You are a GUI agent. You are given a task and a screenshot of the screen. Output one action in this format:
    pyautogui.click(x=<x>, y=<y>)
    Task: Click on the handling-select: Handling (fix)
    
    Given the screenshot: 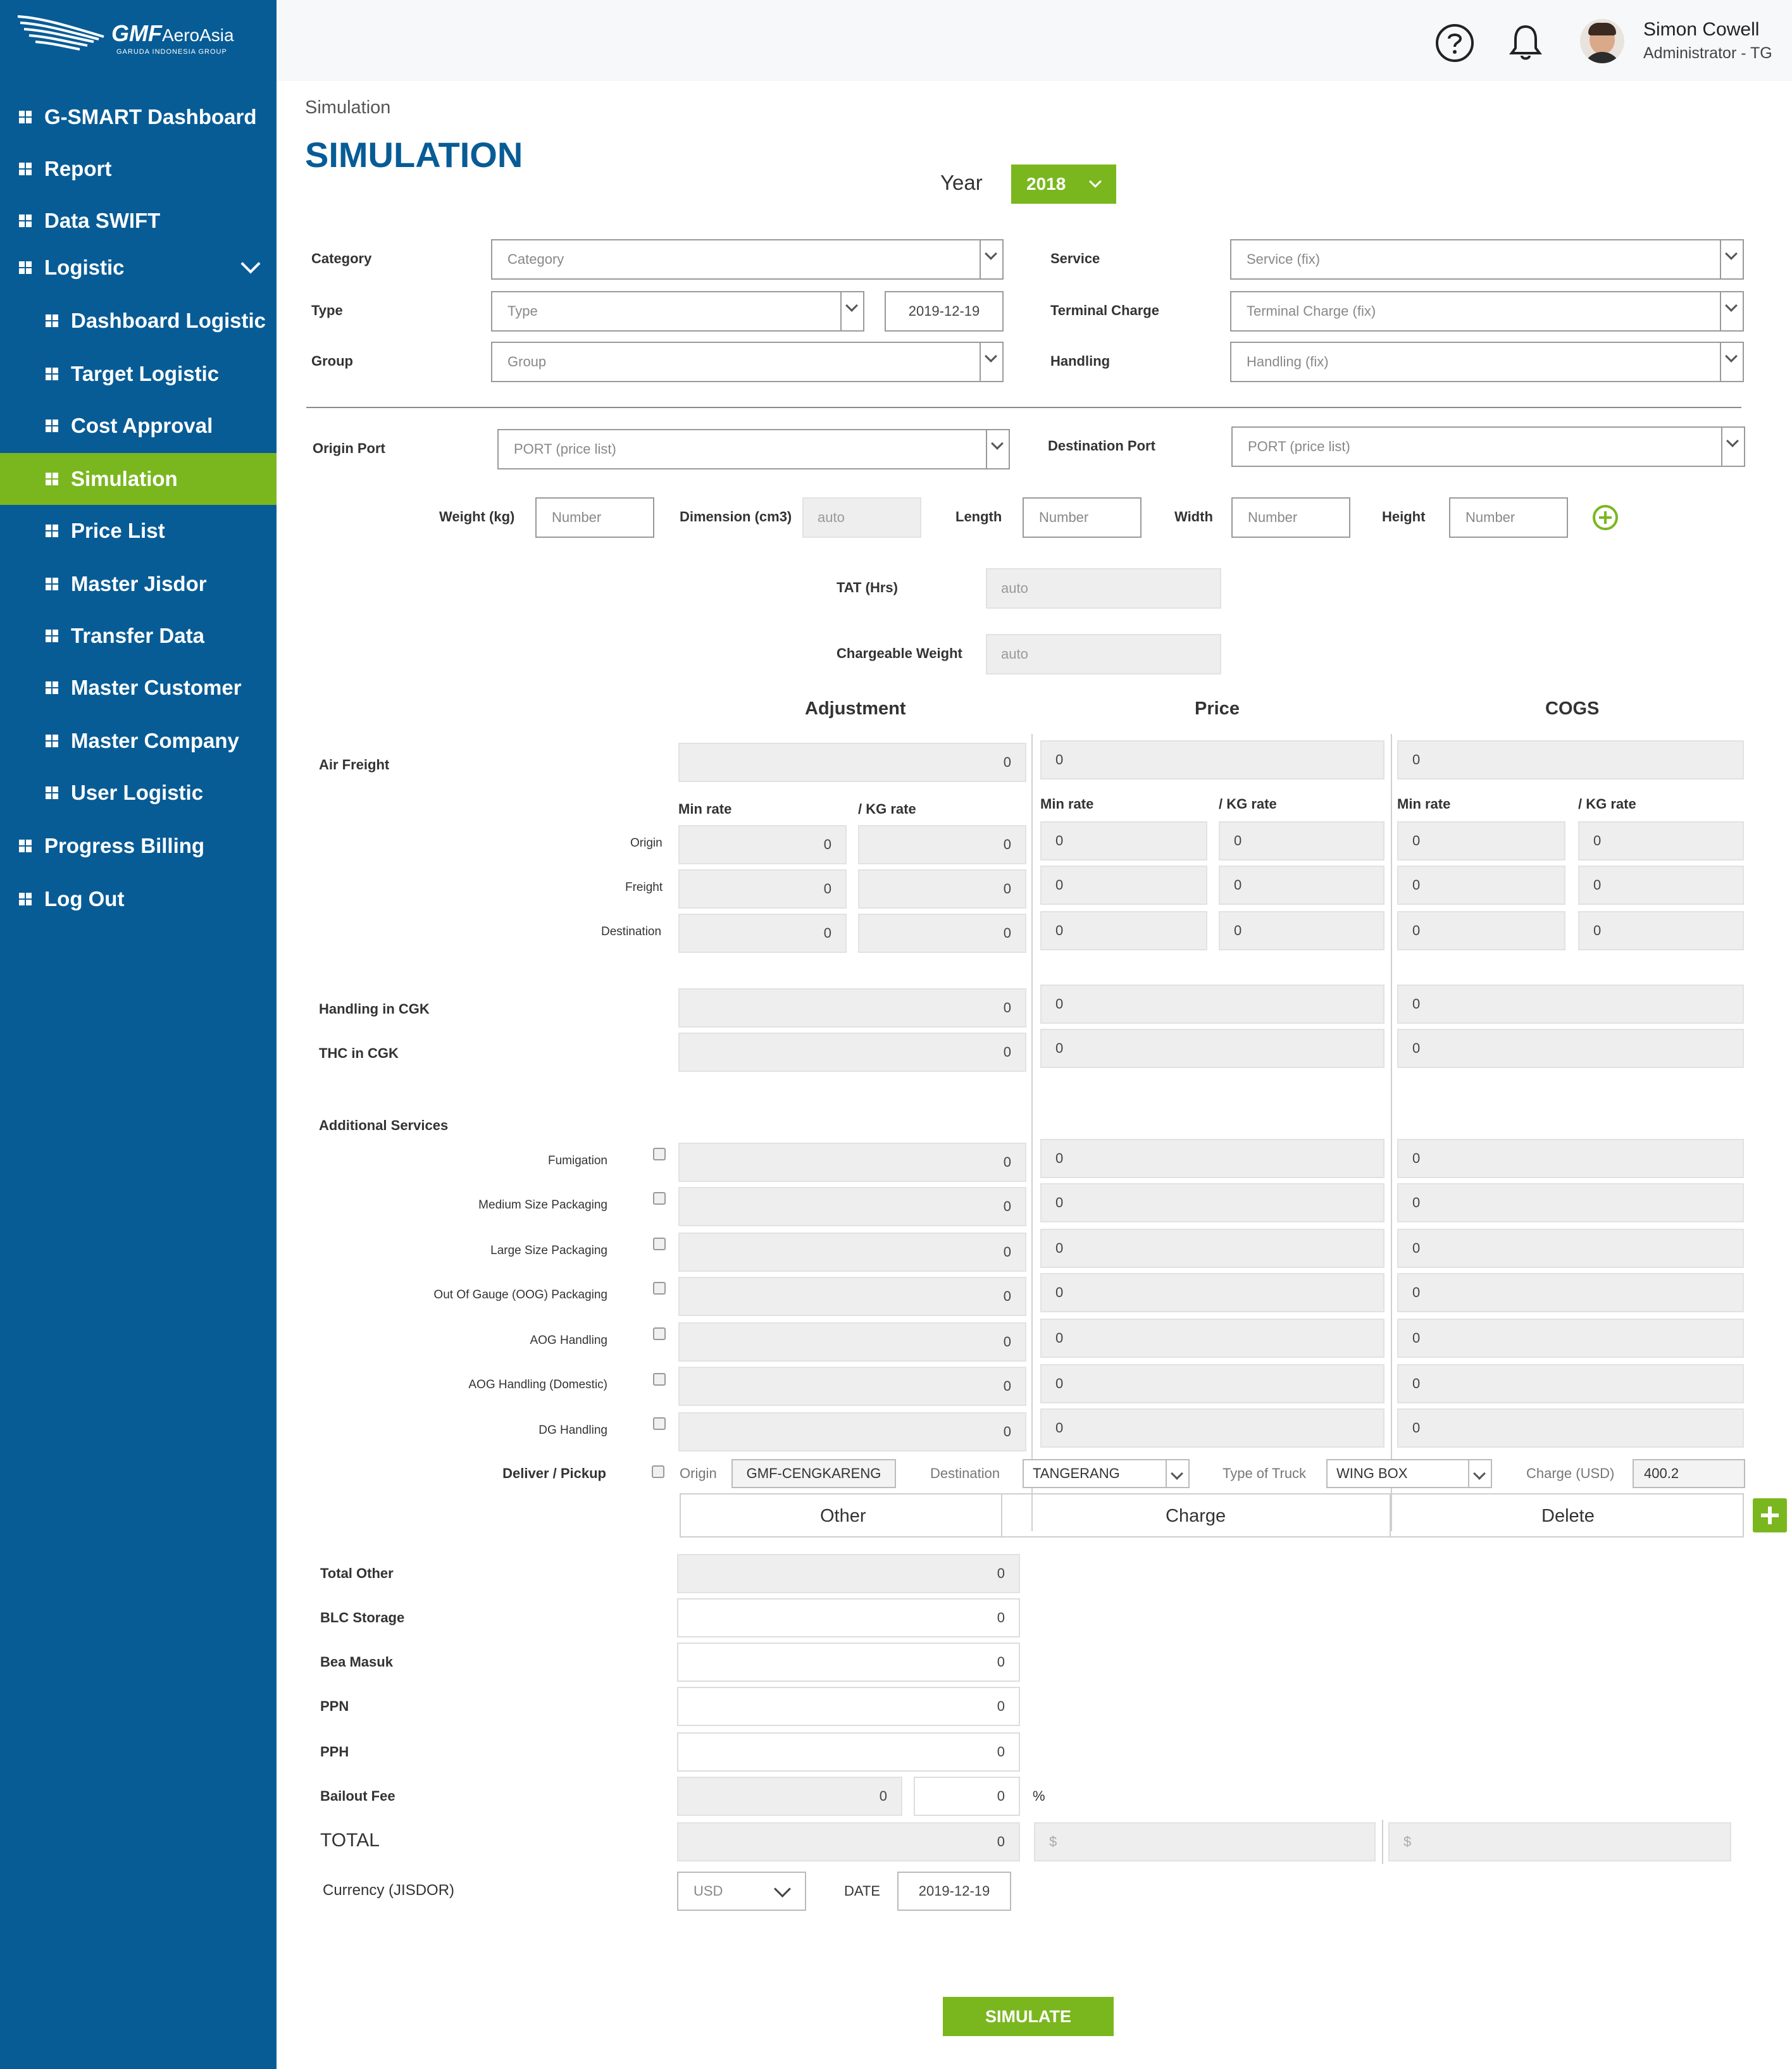 What is the action you would take?
    pyautogui.click(x=1487, y=362)
    